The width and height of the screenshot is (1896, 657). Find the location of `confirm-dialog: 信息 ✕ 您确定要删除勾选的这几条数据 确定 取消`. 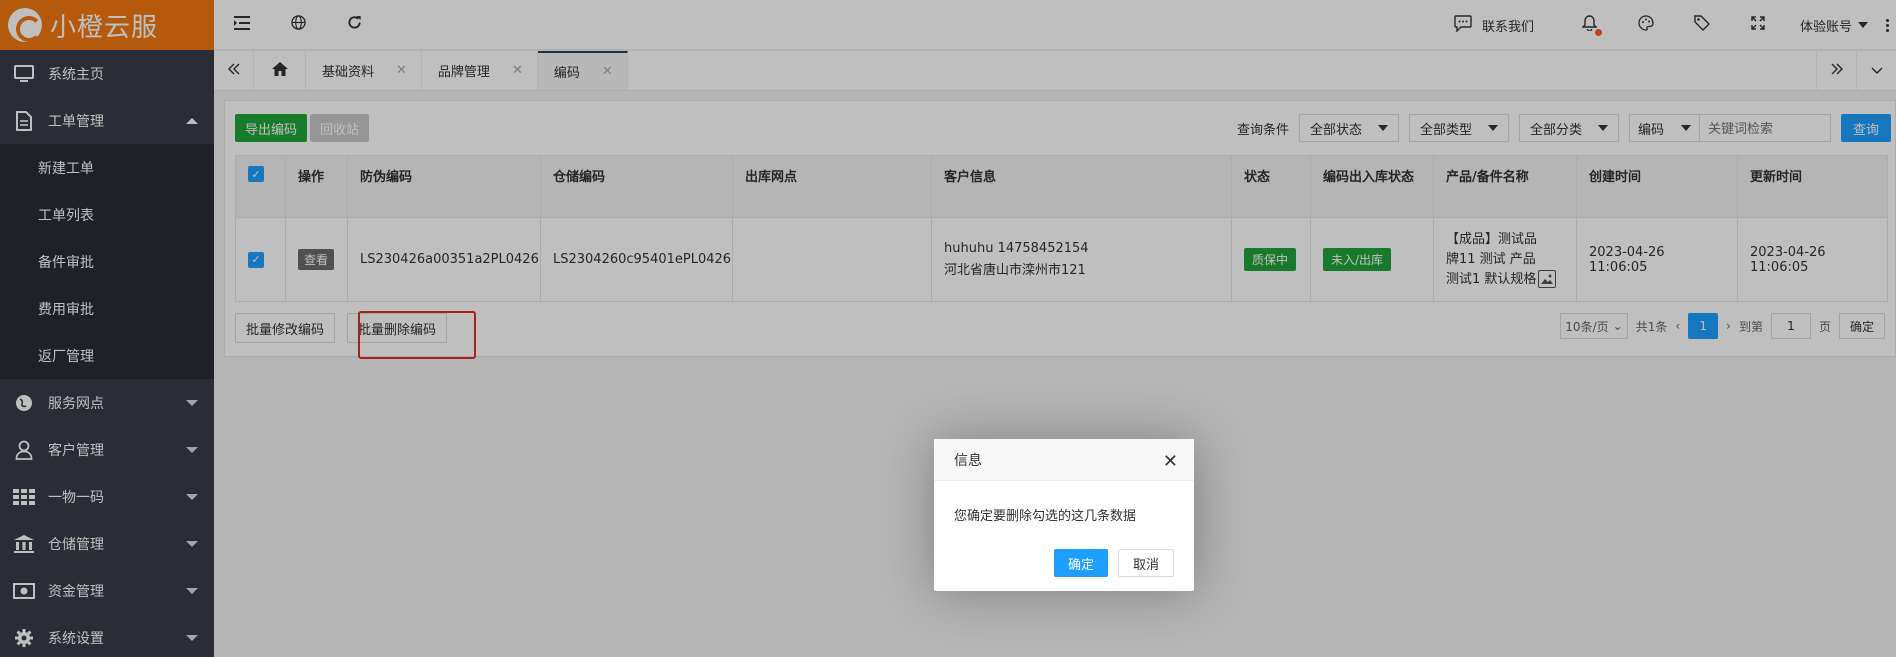

confirm-dialog: 信息 ✕ 您确定要删除勾选的这几条数据 确定 取消 is located at coordinates (1064, 515).